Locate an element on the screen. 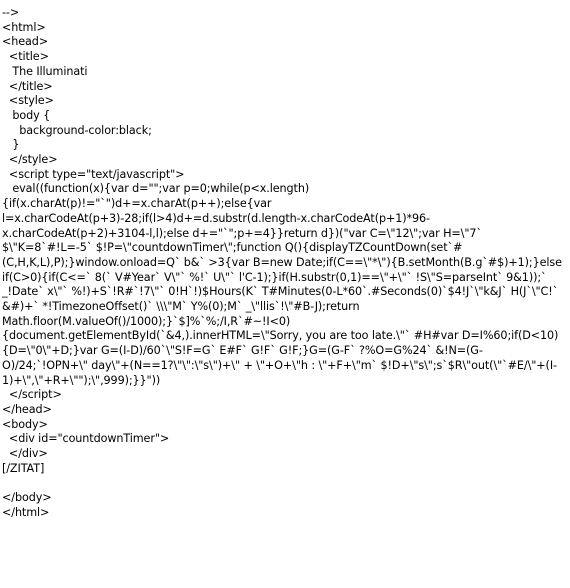 The width and height of the screenshot is (570, 588). code-line: --> is located at coordinates (11, 12).